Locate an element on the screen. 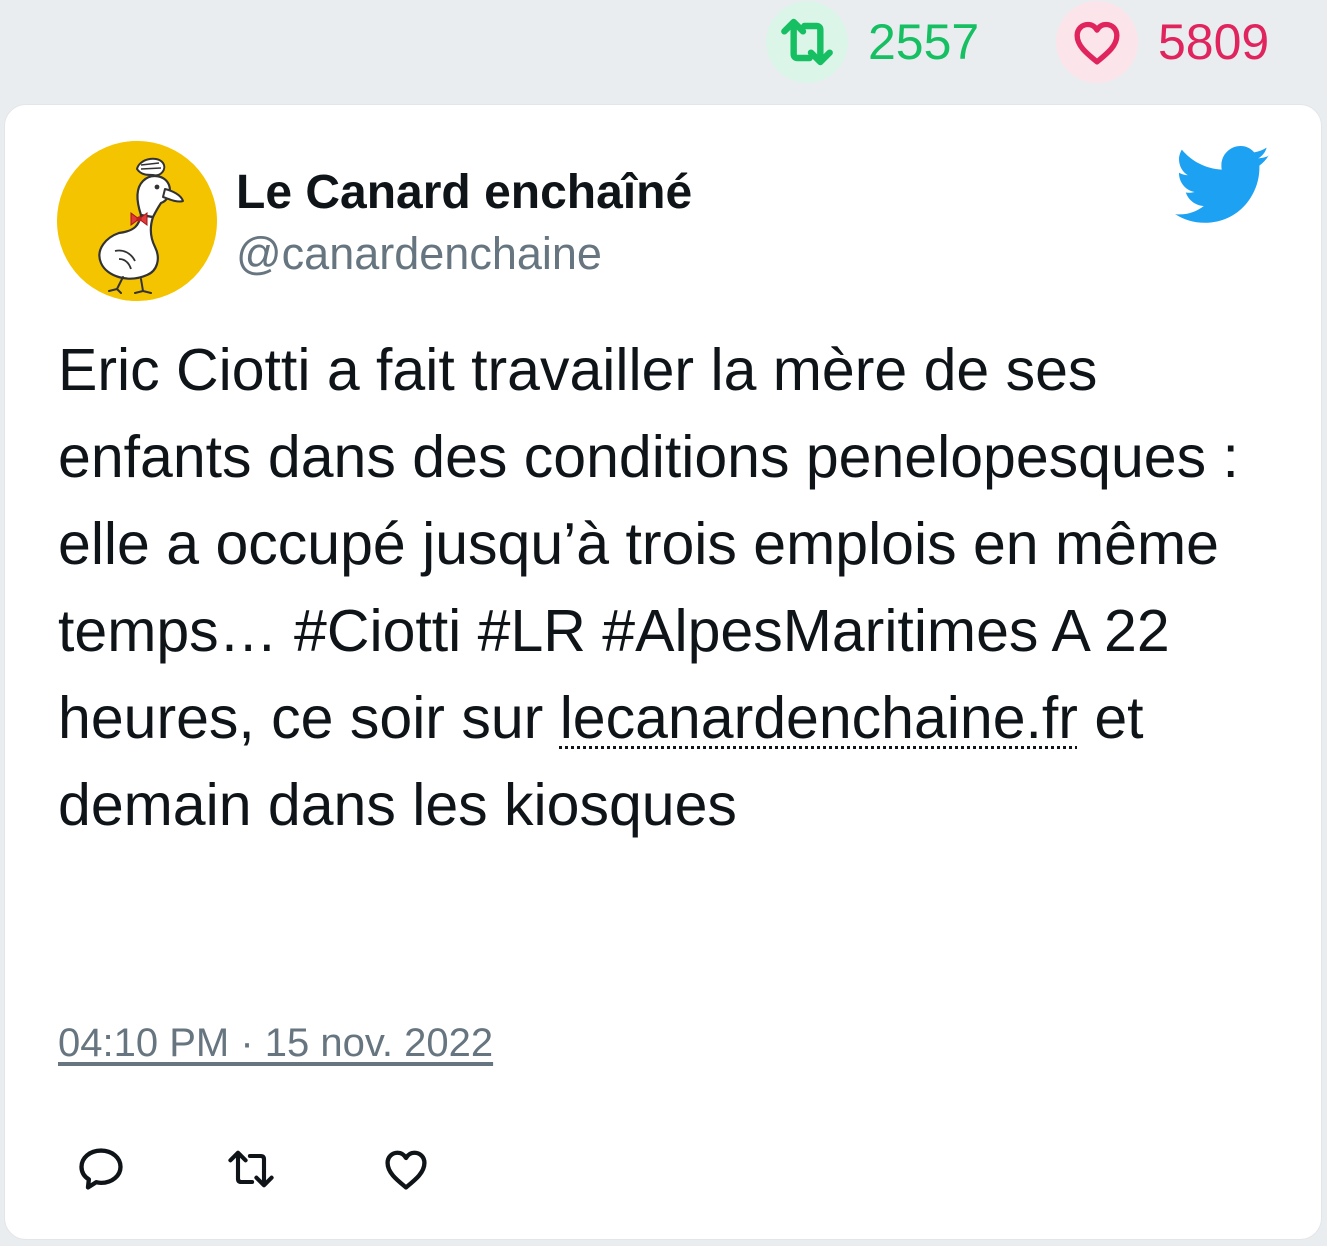  twitter-bird-icon is located at coordinates (1223, 186).